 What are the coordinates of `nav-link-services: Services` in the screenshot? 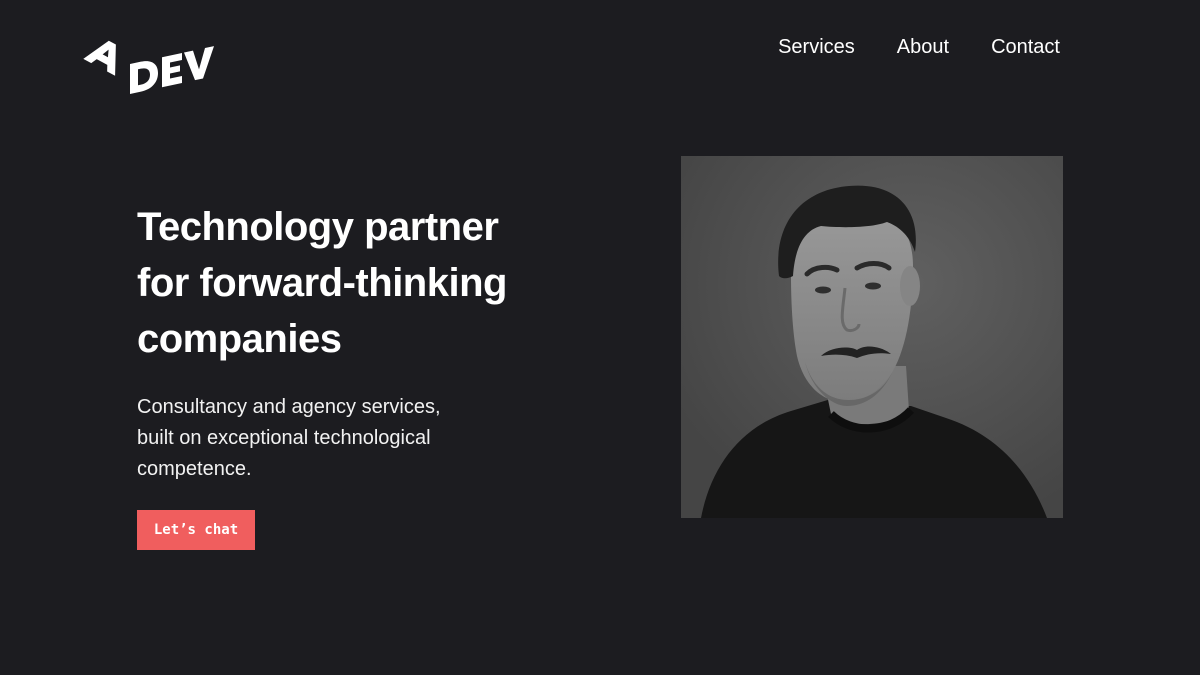 It's located at (816, 47).